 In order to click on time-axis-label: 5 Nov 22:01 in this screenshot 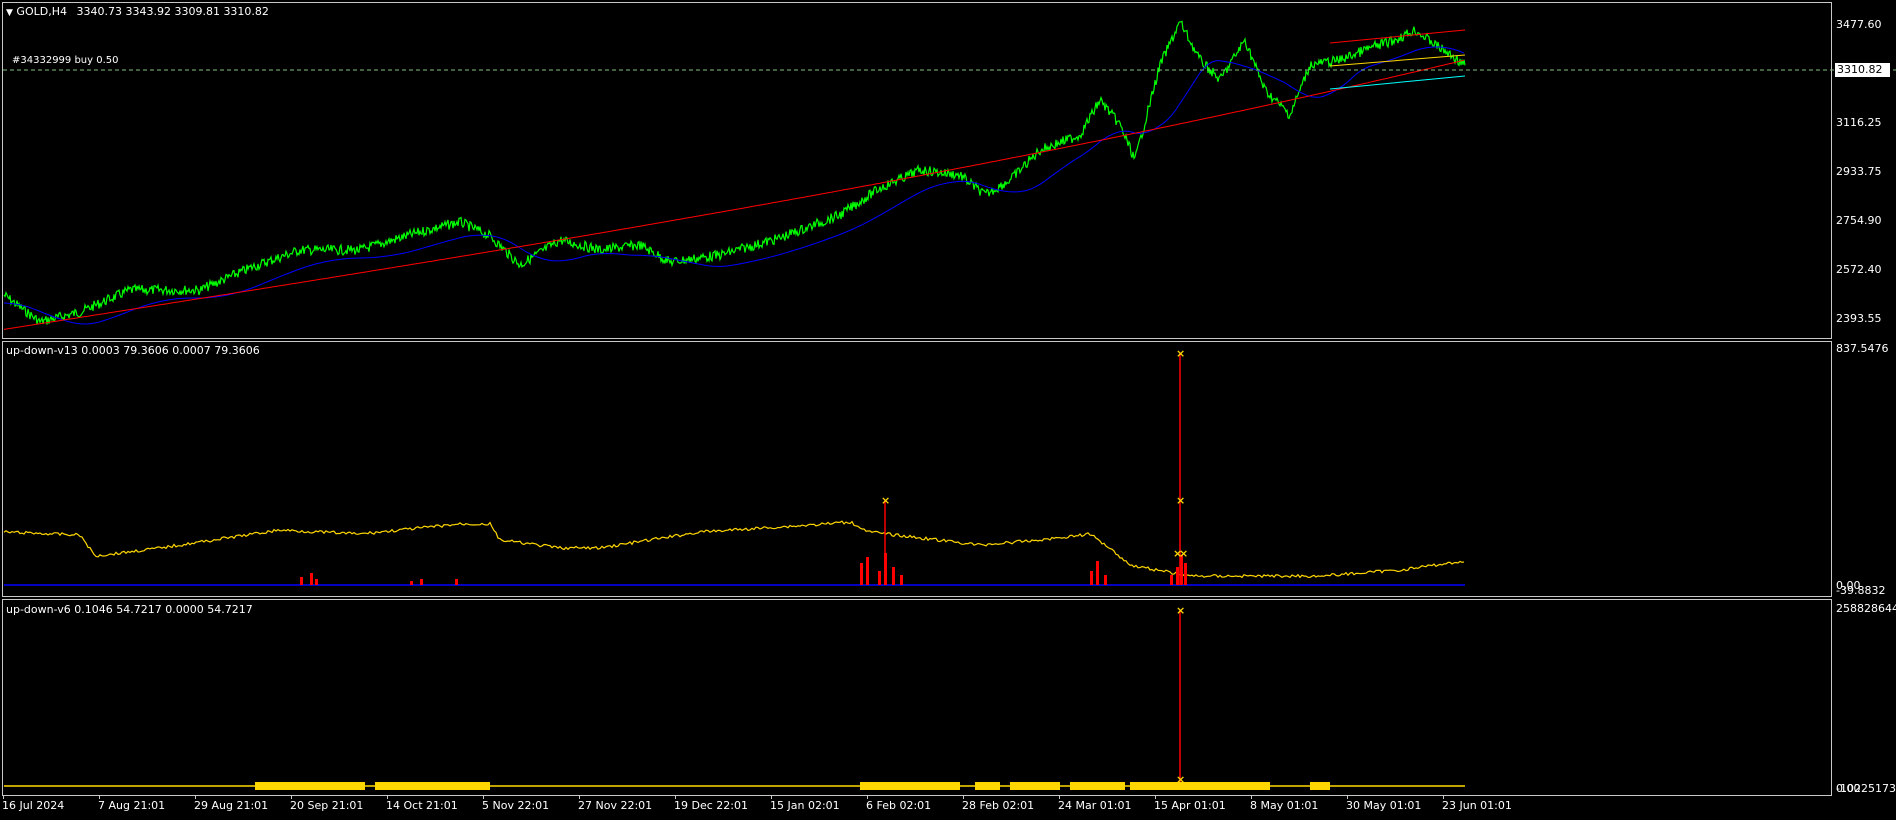, I will do `click(516, 805)`.